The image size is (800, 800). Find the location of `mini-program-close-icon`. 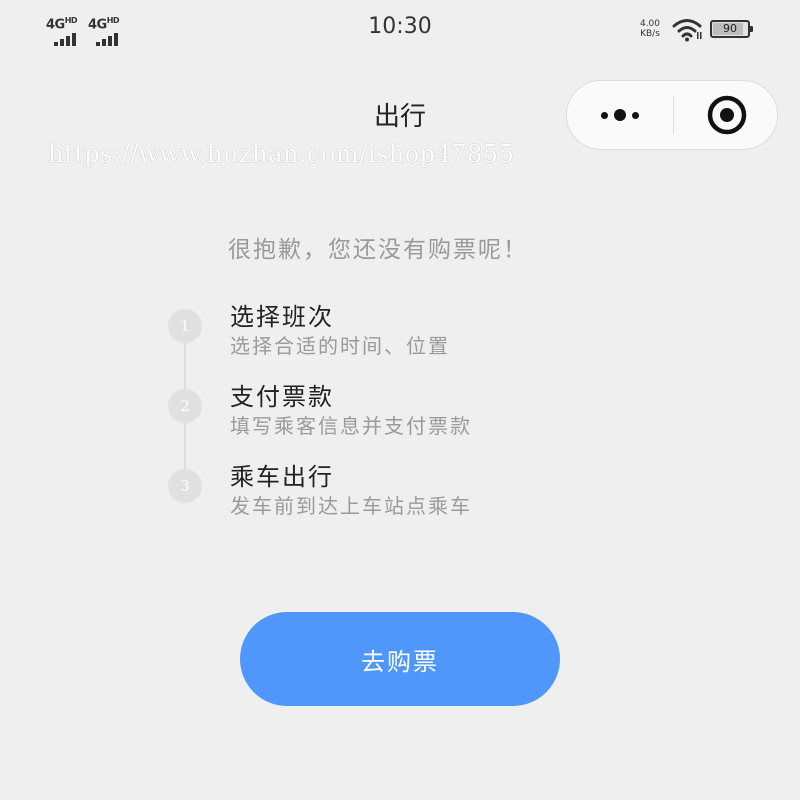

mini-program-close-icon is located at coordinates (727, 115).